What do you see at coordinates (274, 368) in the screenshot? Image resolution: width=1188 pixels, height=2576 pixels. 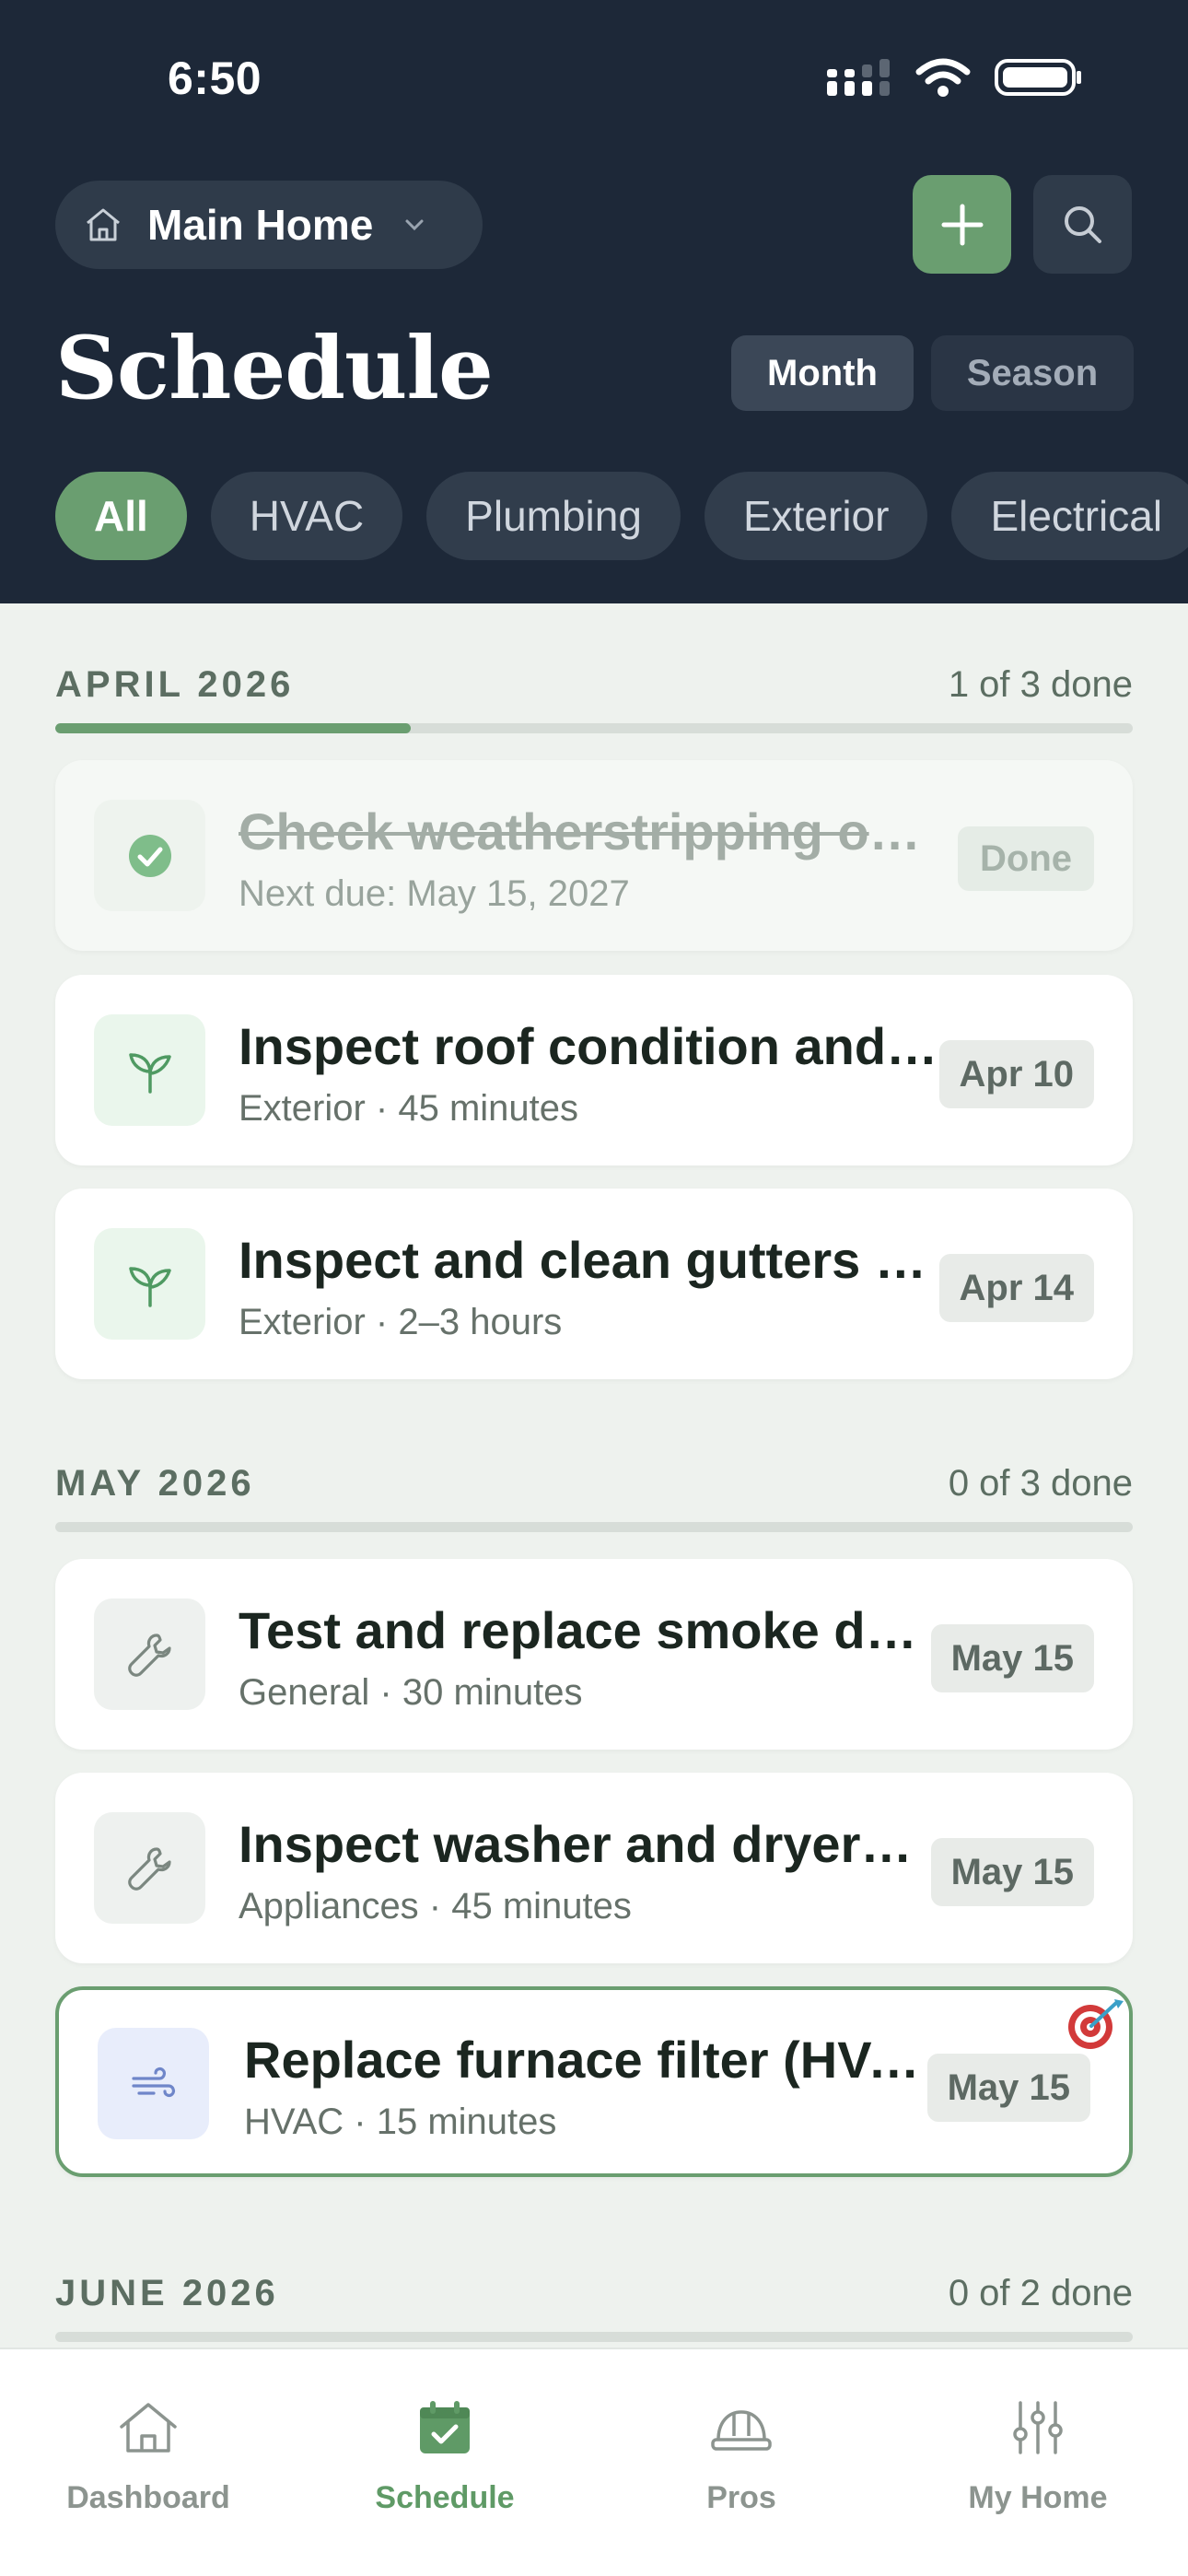 I see `page-title: Schedule` at bounding box center [274, 368].